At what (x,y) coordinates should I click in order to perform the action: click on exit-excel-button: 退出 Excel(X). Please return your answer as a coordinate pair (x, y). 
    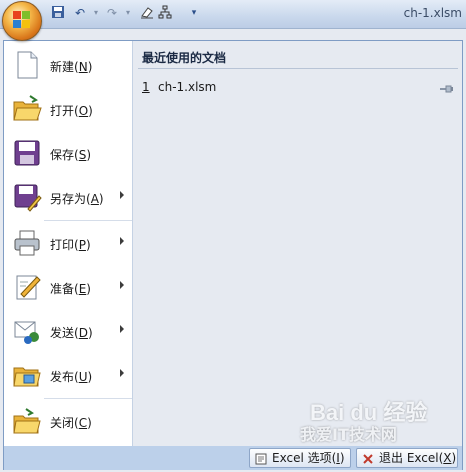
    Looking at the image, I should click on (407, 458).